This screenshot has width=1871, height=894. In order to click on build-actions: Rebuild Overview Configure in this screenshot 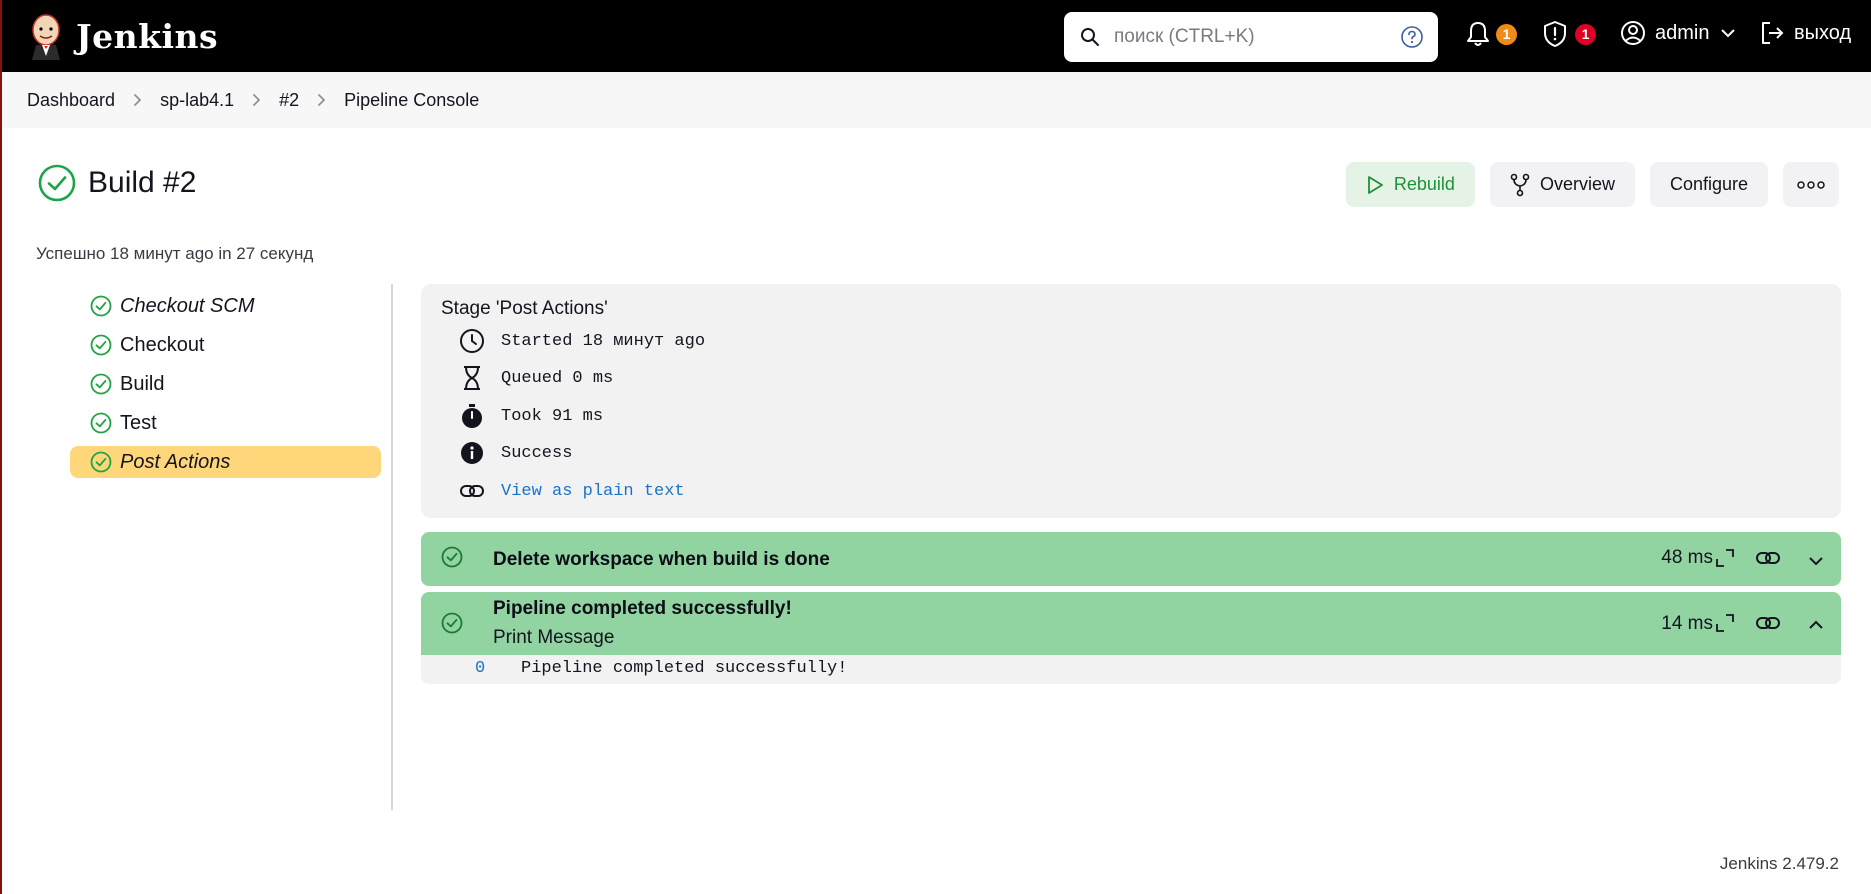, I will do `click(1592, 184)`.